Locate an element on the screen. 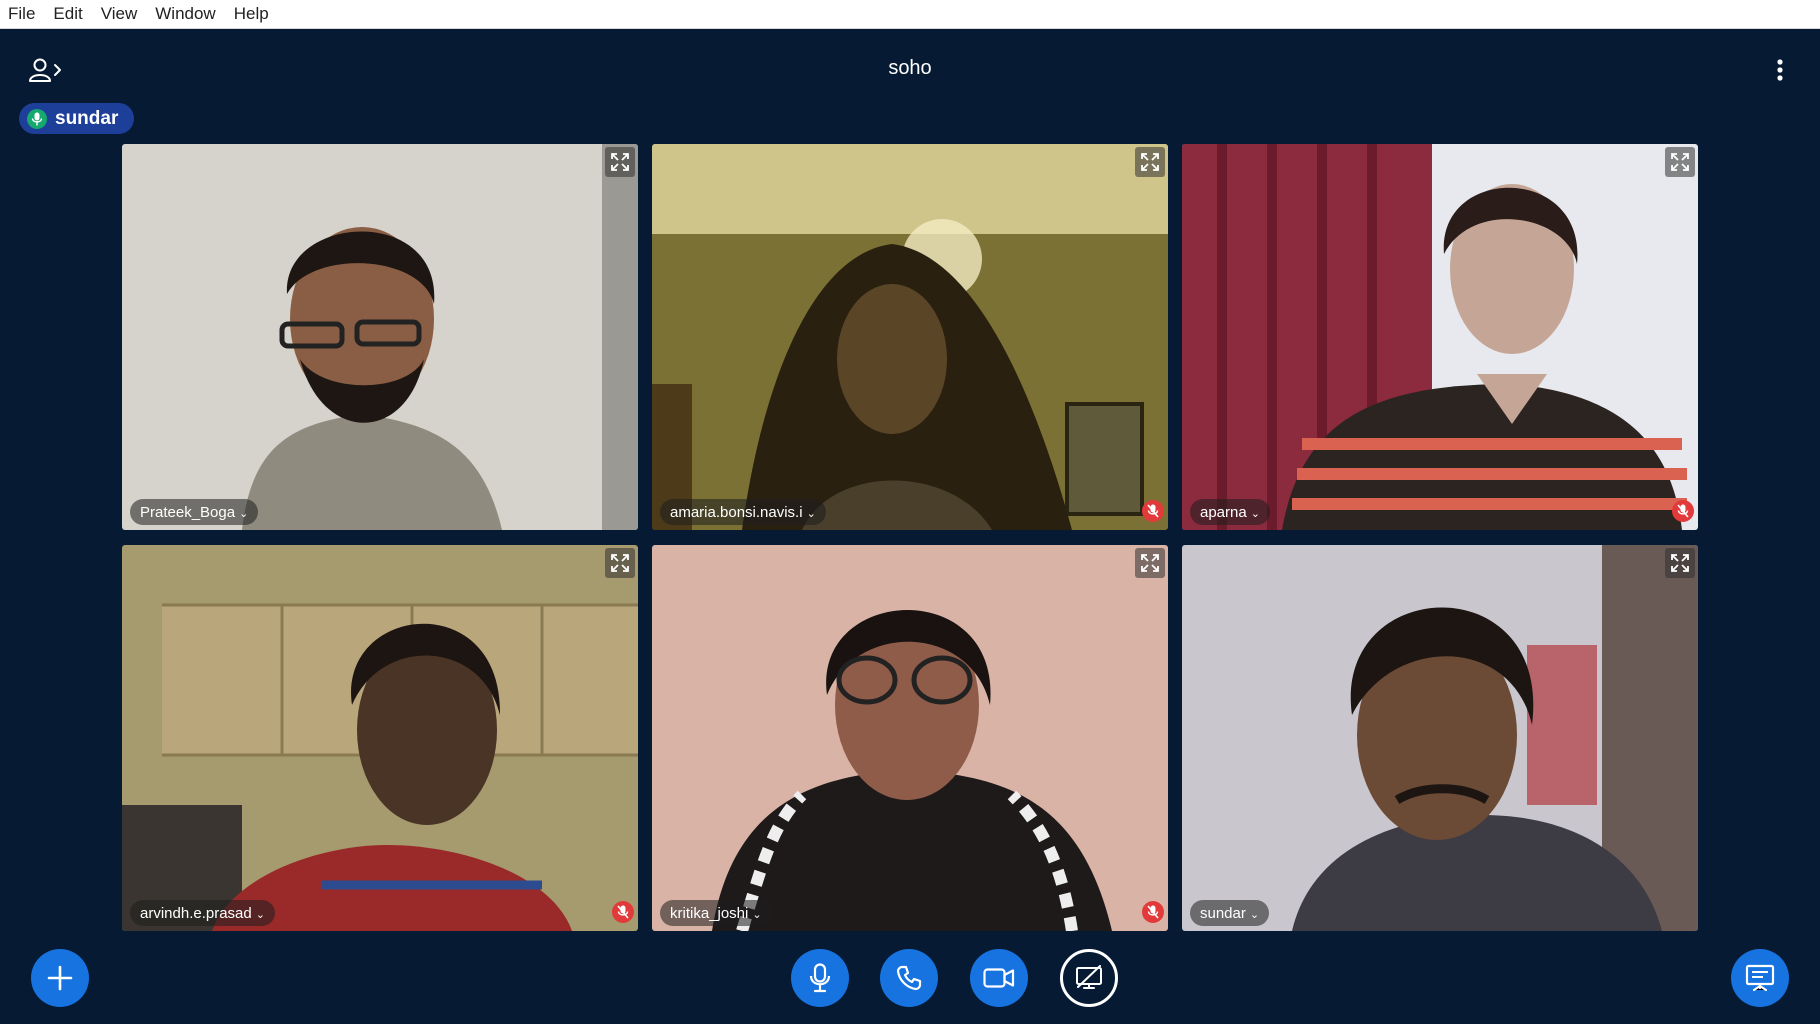 The image size is (1820, 1024). participant-name: arvindh.e.prasad is located at coordinates (196, 913).